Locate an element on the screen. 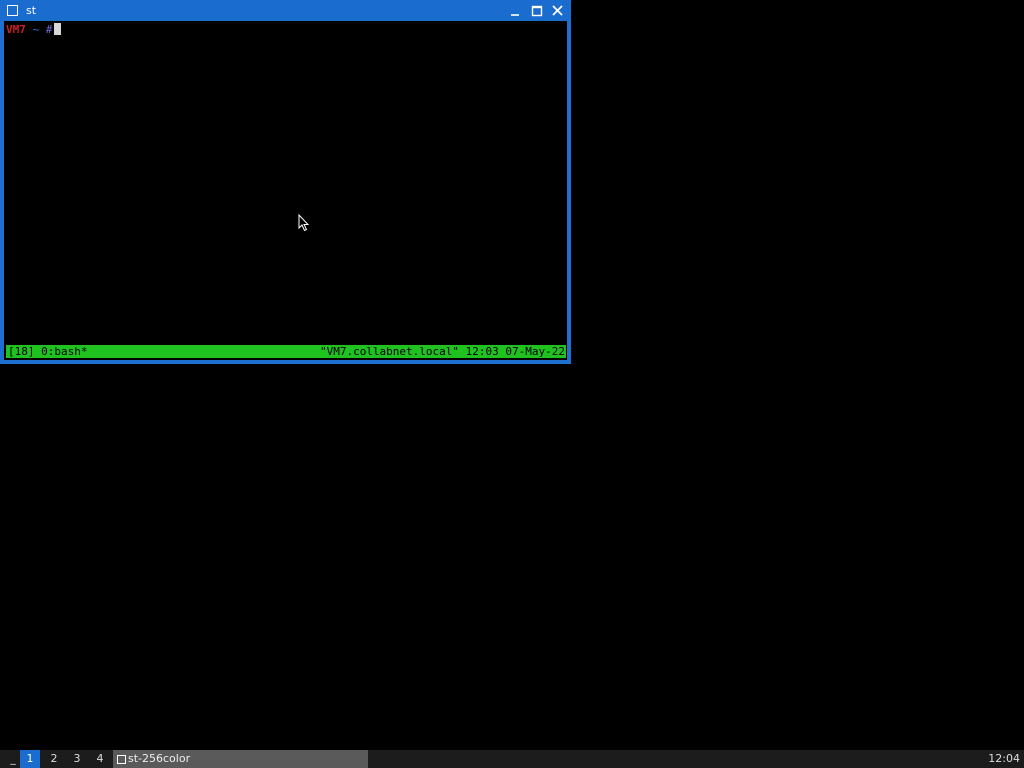 The image size is (1024, 768). window-titlebar: st is located at coordinates (285, 10).